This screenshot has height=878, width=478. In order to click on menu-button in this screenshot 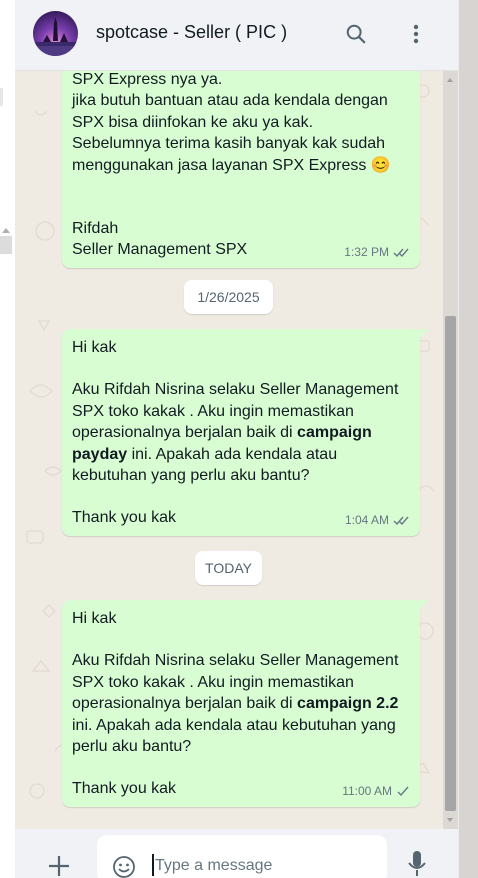, I will do `click(416, 34)`.